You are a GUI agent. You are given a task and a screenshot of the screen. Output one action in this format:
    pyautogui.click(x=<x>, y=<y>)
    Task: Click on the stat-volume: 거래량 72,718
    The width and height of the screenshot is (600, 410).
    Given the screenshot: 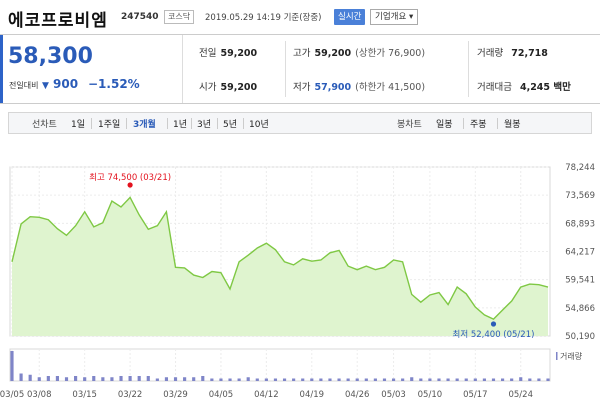 What is the action you would take?
    pyautogui.click(x=512, y=54)
    